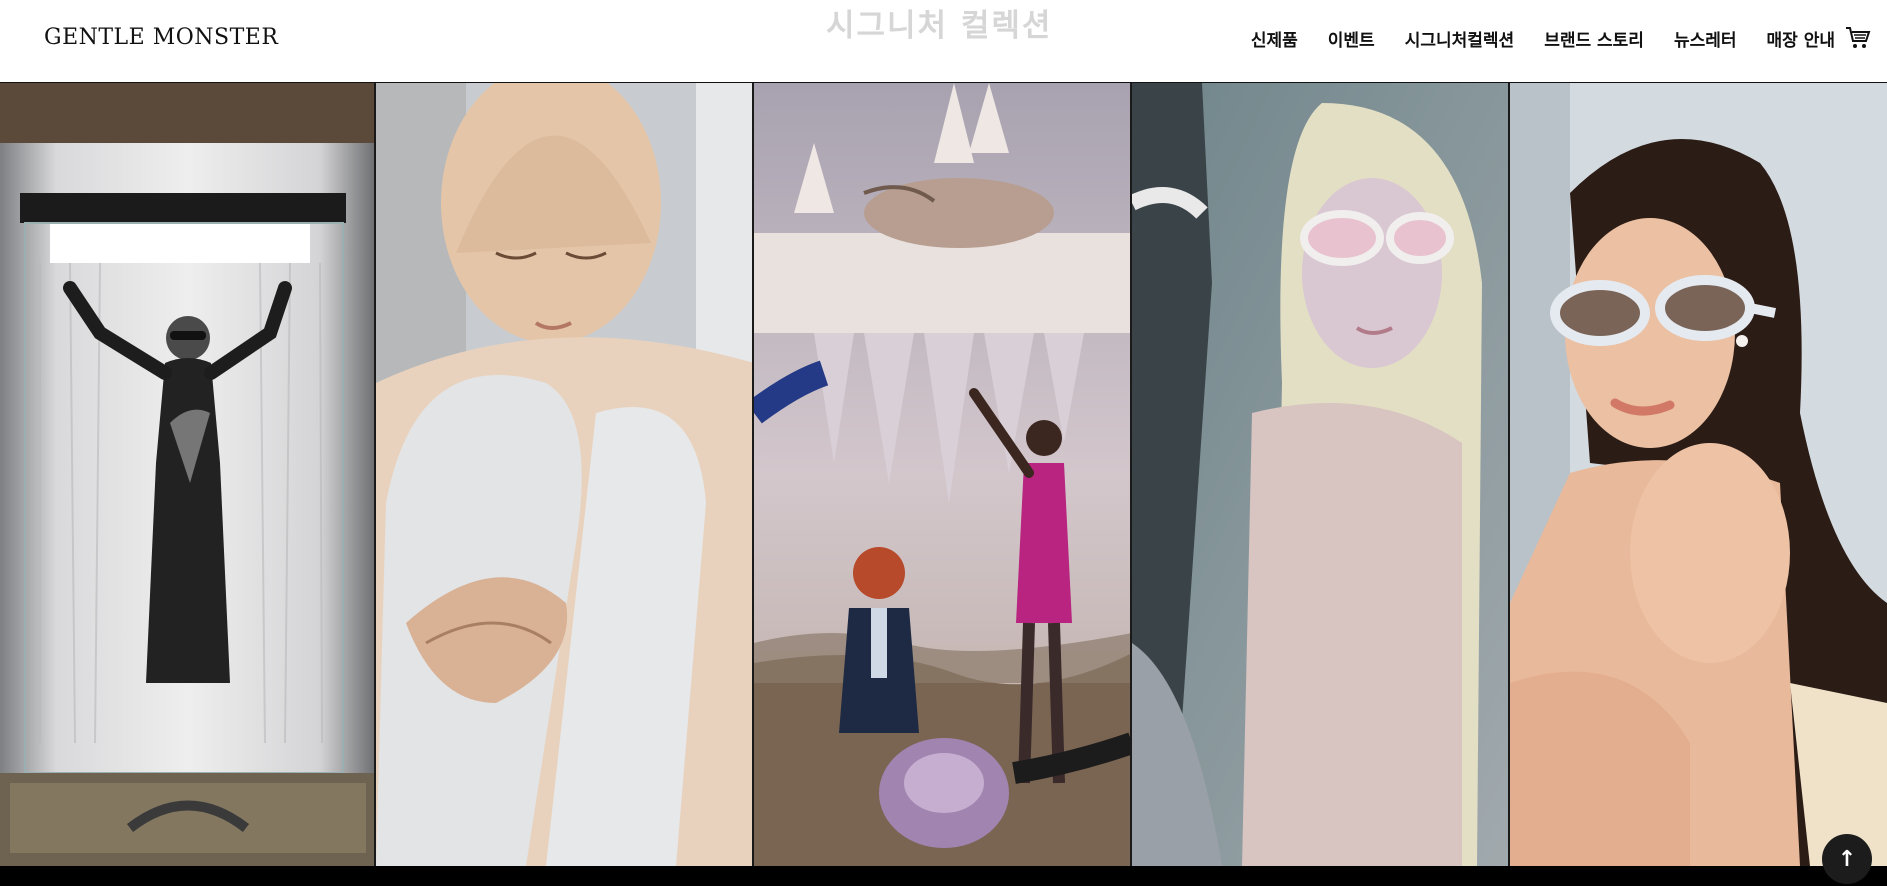  I want to click on brand-logo: GENTLE MONSTER, so click(161, 37).